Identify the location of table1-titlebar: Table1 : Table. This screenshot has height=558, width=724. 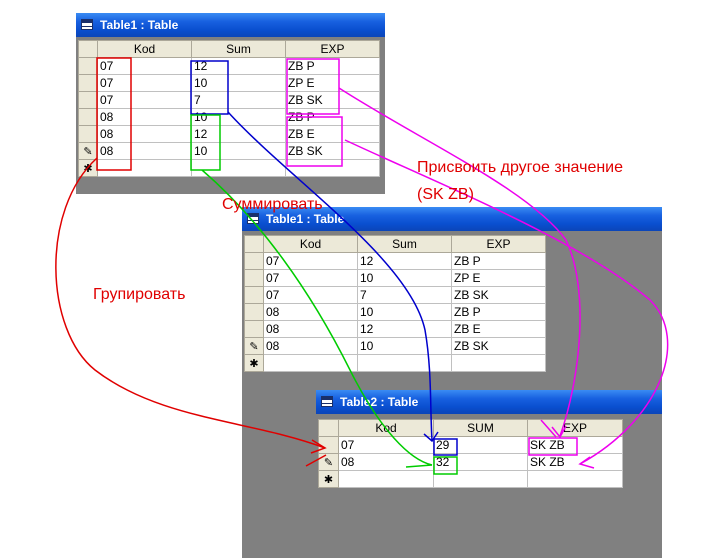
(230, 25).